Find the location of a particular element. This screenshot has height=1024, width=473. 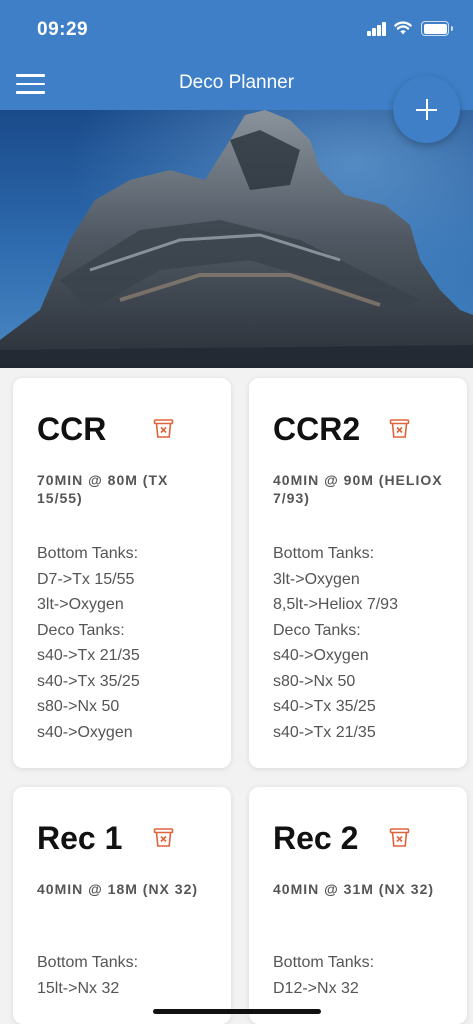

home-indicator is located at coordinates (237, 1011).